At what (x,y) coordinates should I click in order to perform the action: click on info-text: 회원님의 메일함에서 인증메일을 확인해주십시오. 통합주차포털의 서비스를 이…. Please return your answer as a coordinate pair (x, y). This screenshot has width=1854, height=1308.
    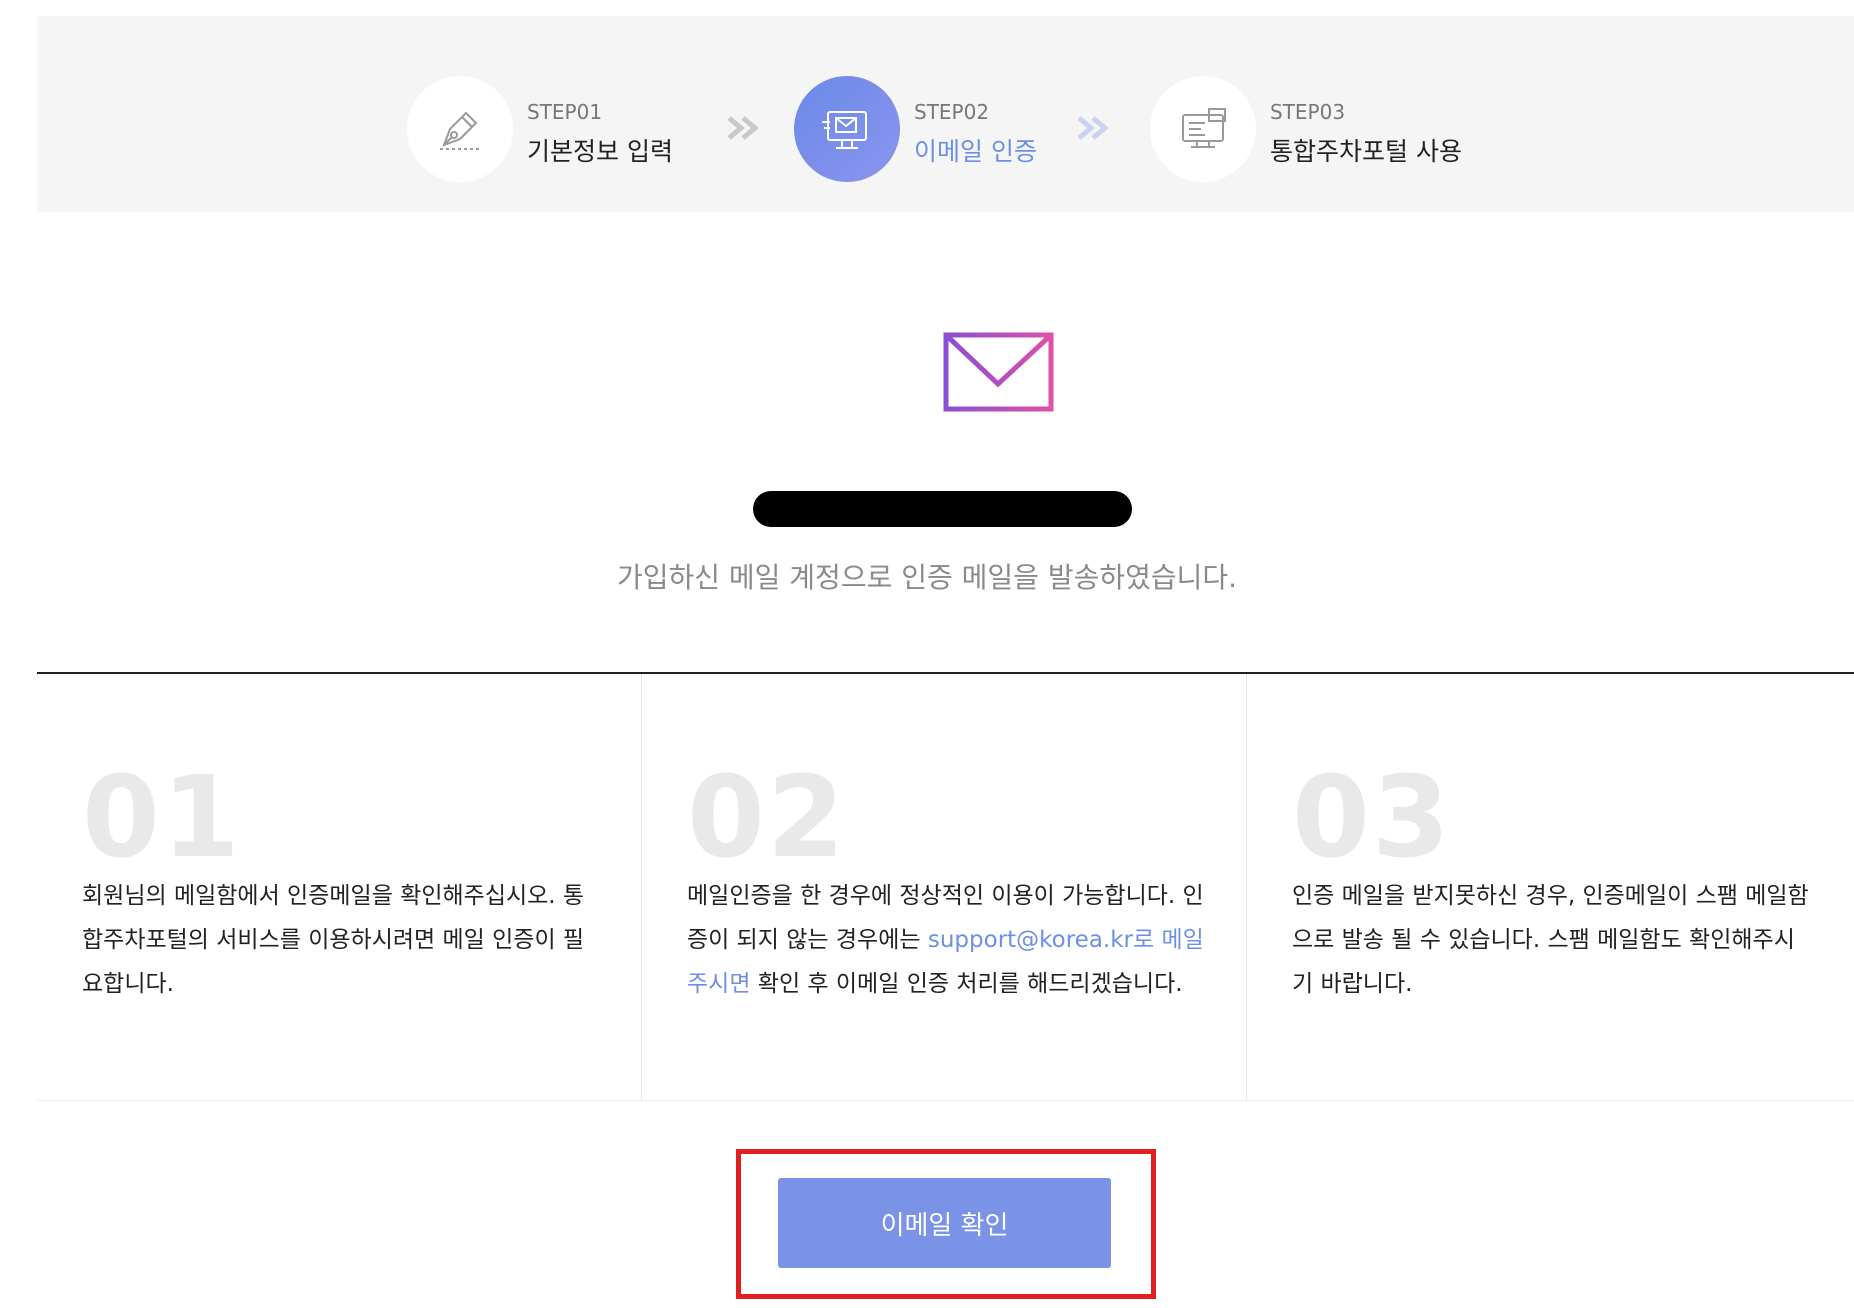
    Looking at the image, I should click on (333, 940).